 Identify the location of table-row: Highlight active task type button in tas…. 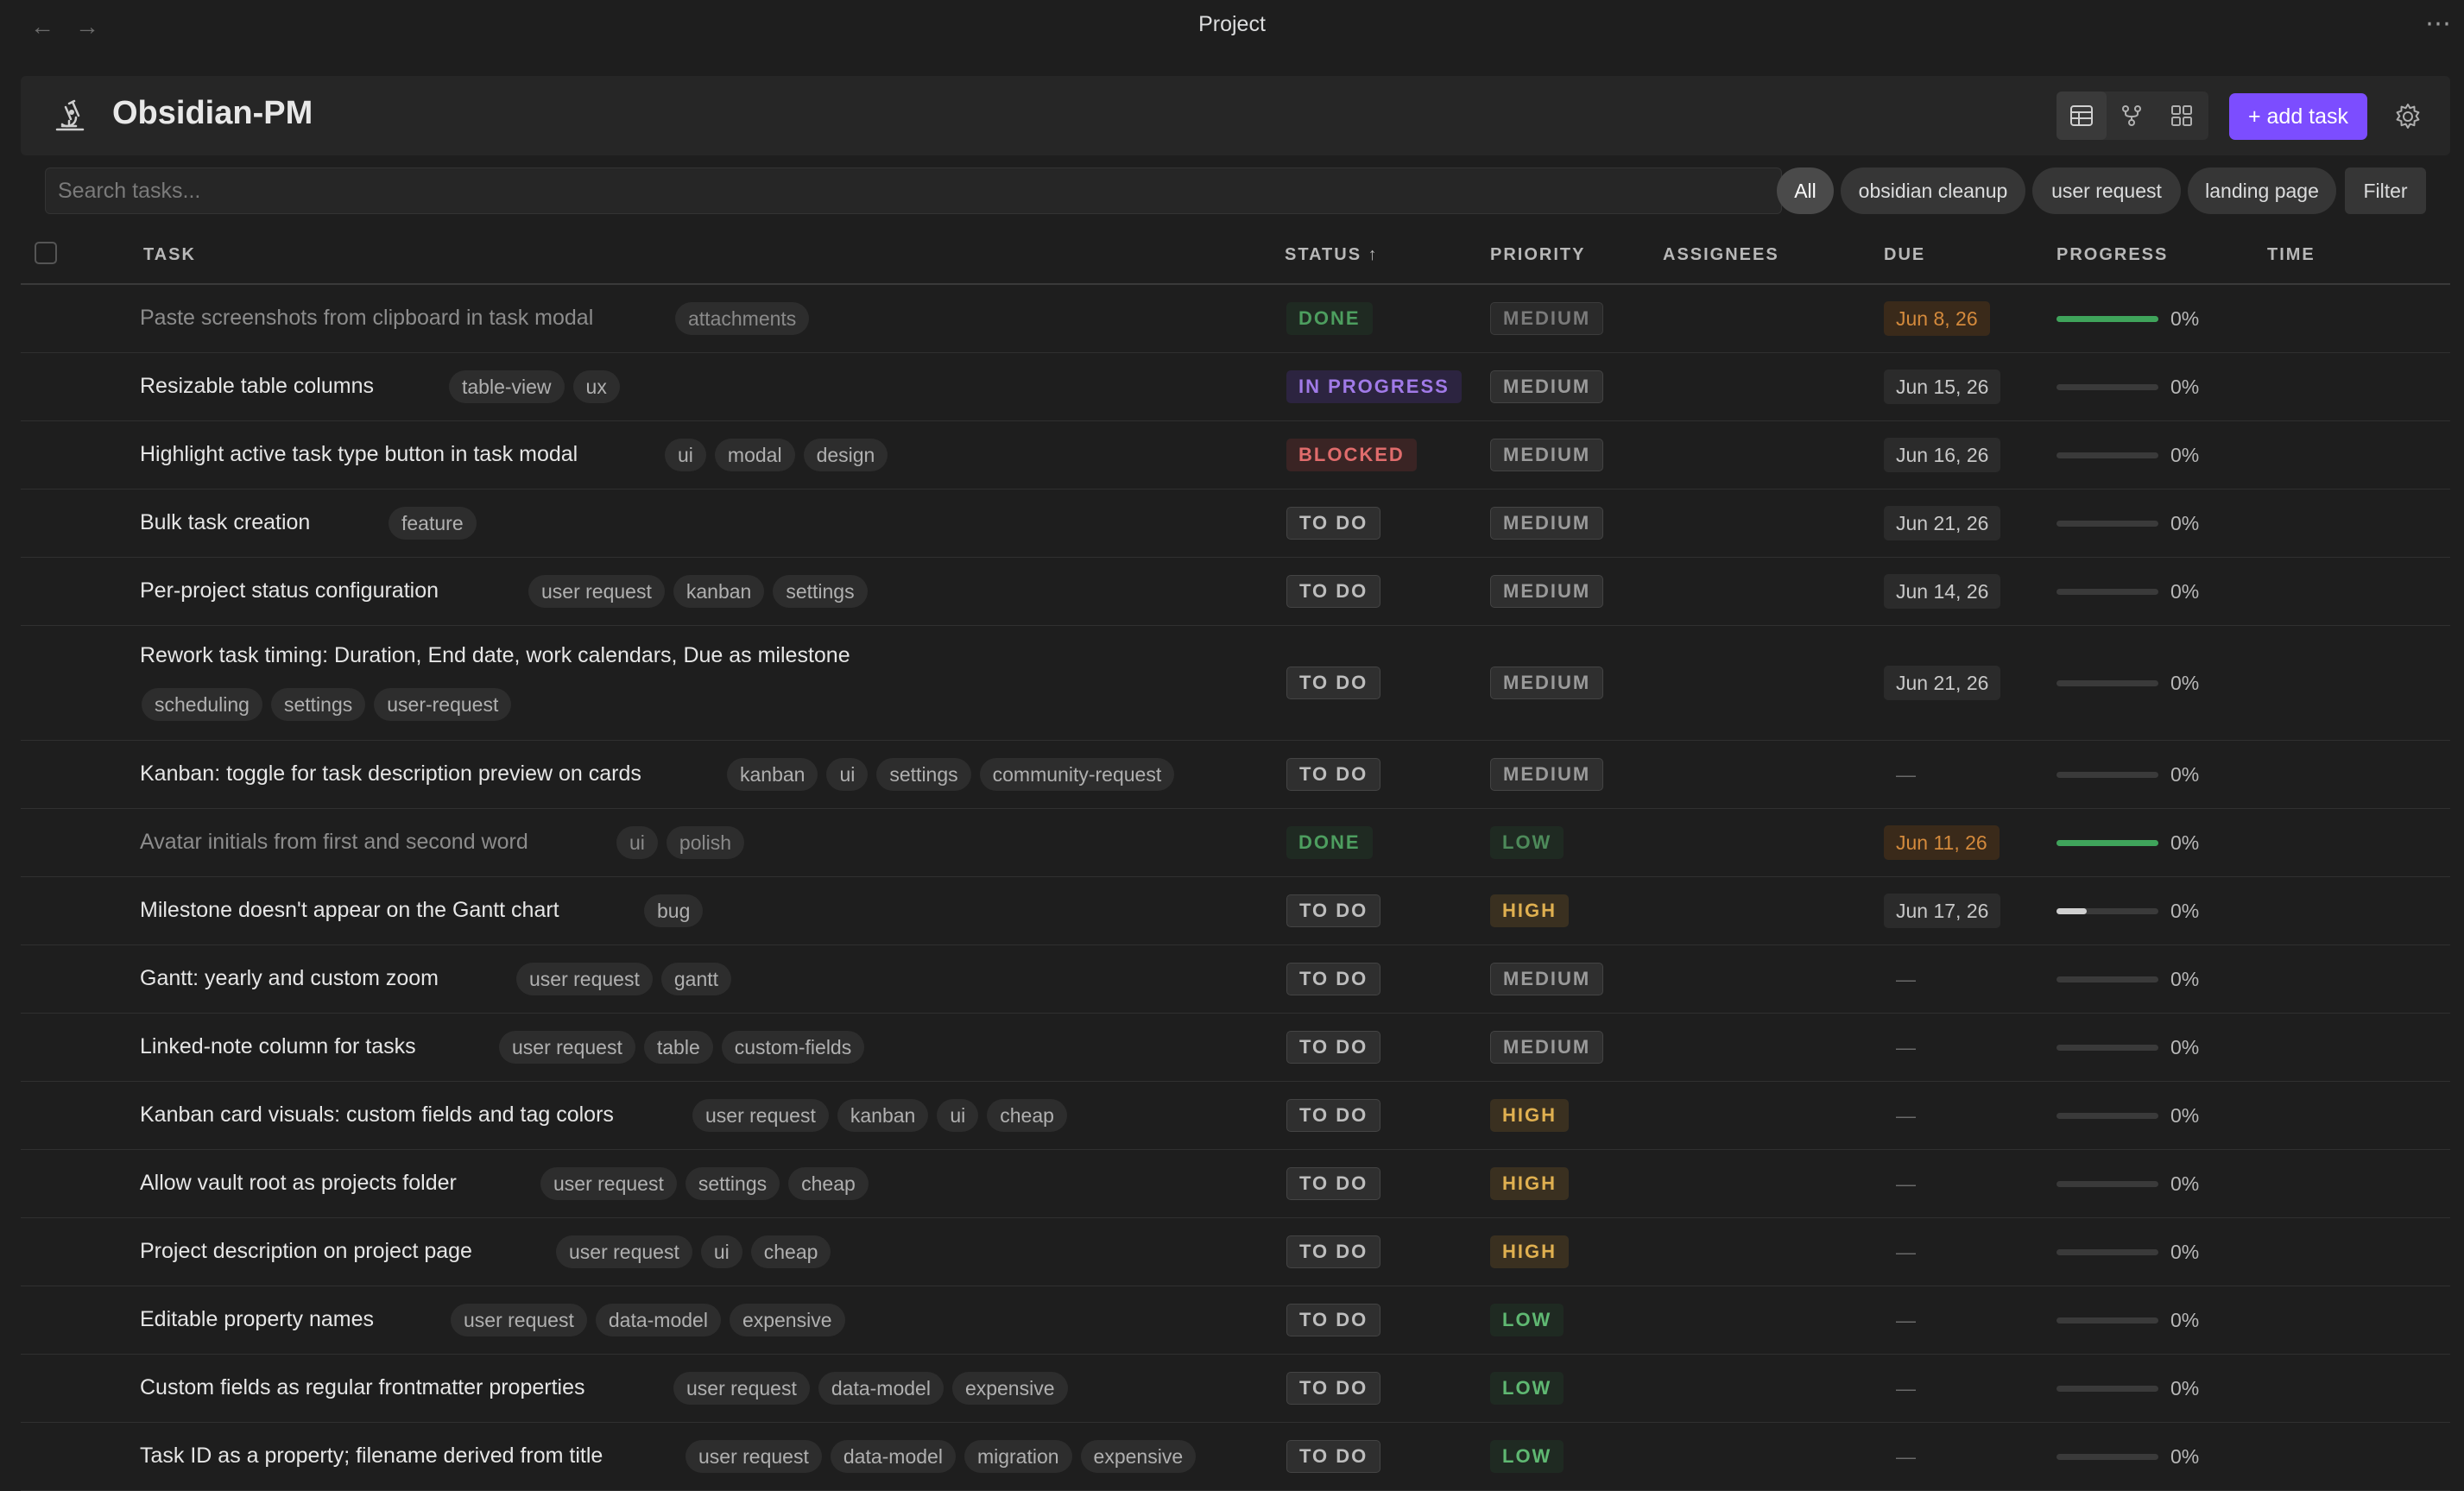
(1235, 455).